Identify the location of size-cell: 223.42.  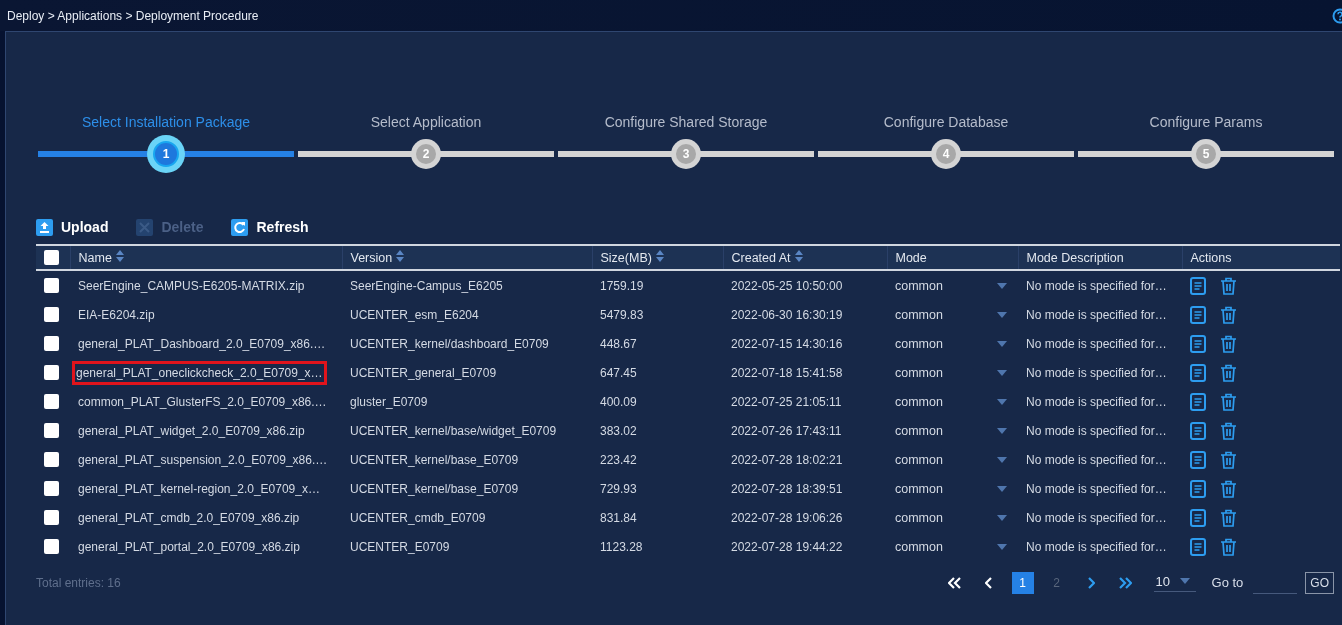
(618, 459).